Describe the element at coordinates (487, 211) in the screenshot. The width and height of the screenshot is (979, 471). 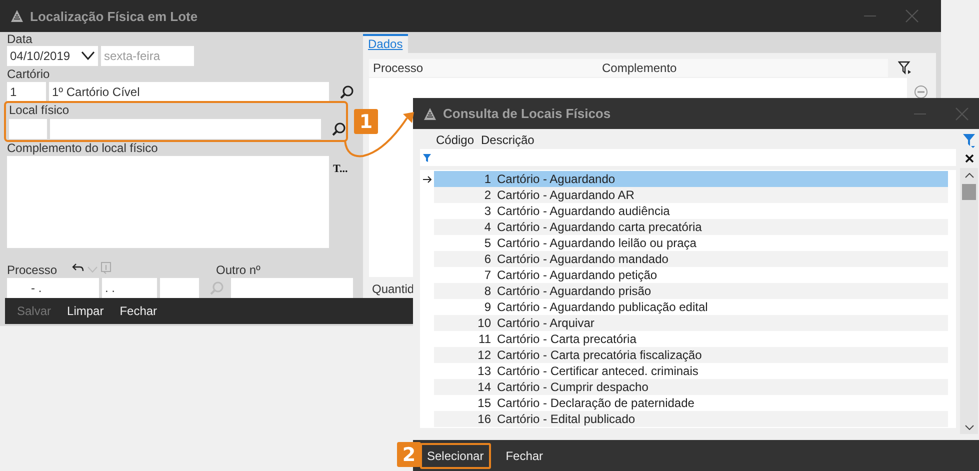
I see `code-cell-text: 3` at that location.